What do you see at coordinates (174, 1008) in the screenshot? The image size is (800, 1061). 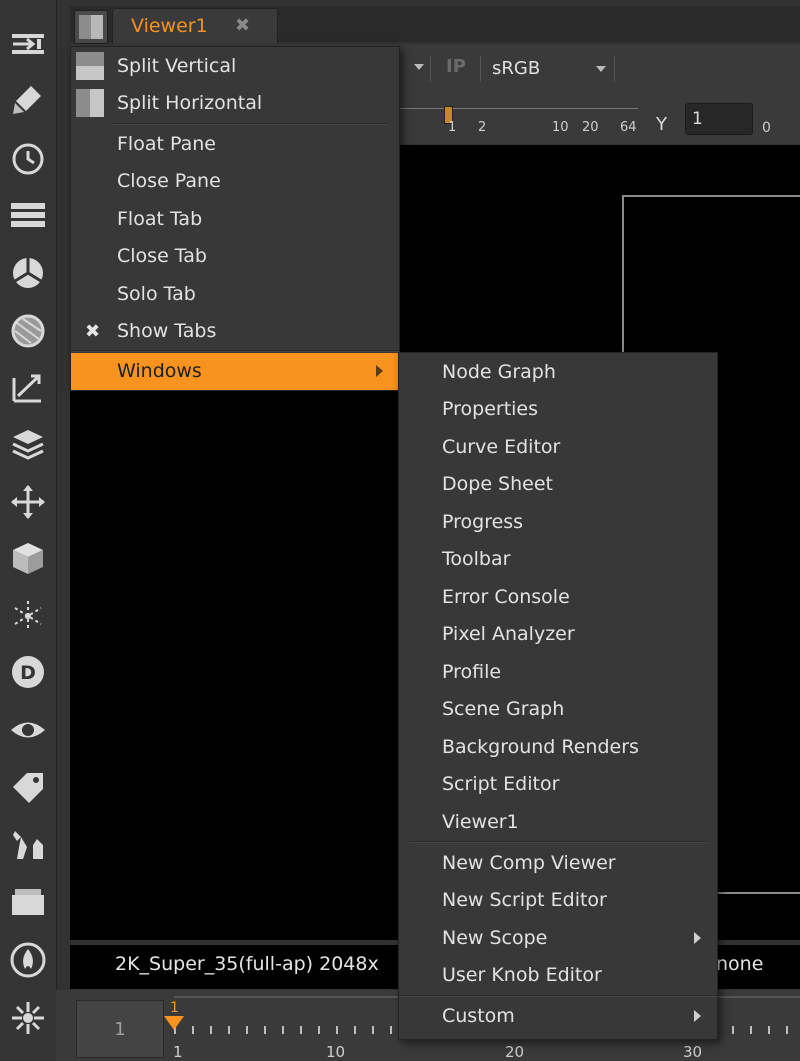 I see `frame-marker-label: 1` at bounding box center [174, 1008].